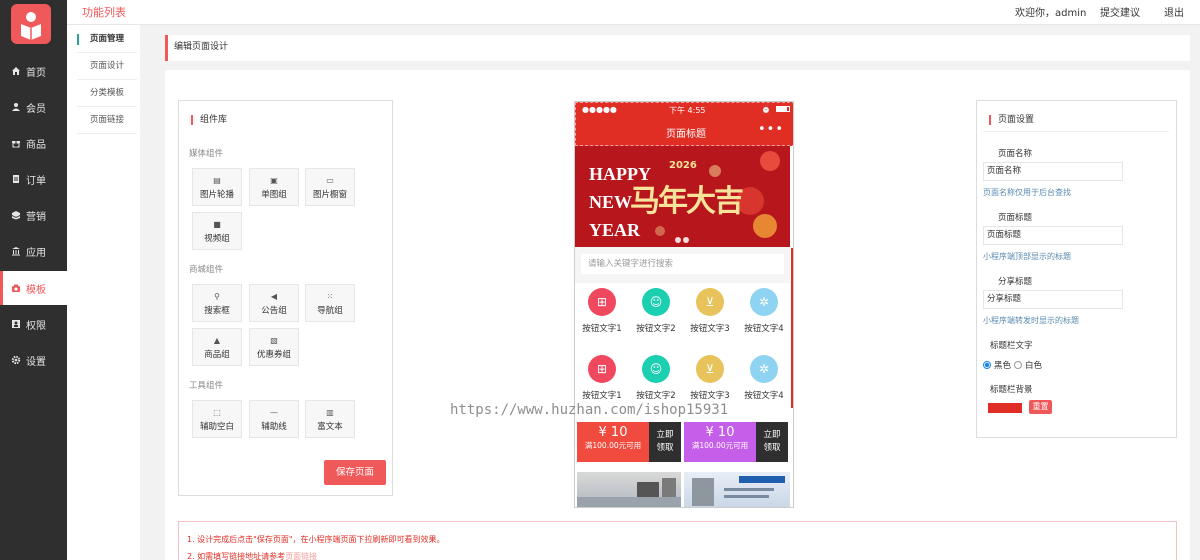 This screenshot has width=1200, height=560. I want to click on comp-label: 优惠券组, so click(273, 355).